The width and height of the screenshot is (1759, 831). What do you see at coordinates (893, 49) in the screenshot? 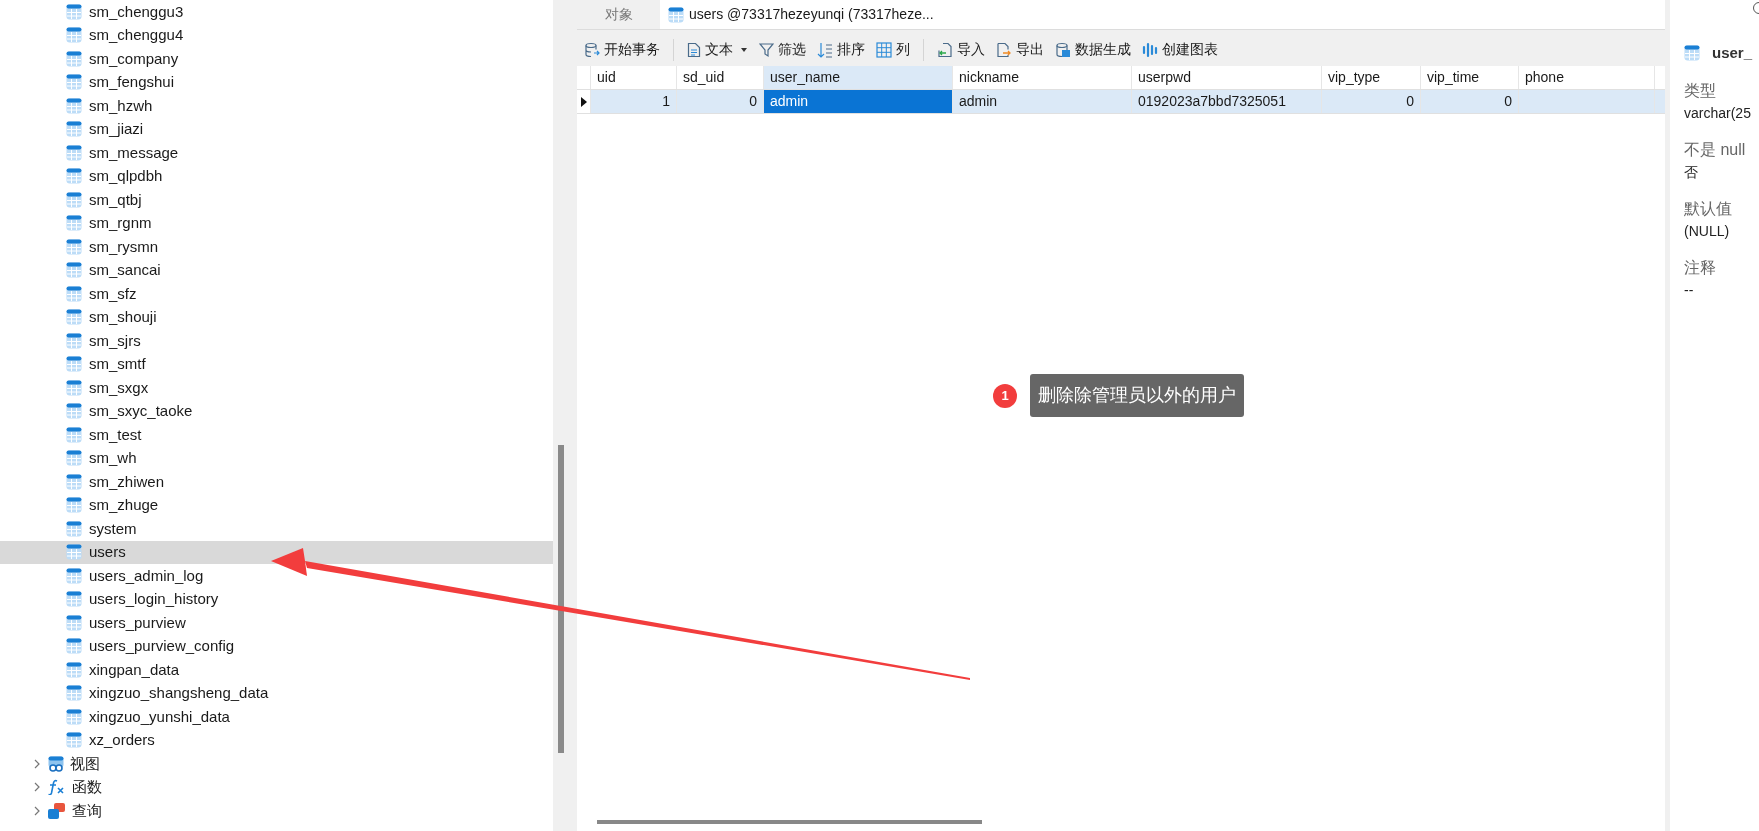
I see `toolbar-button: 列` at bounding box center [893, 49].